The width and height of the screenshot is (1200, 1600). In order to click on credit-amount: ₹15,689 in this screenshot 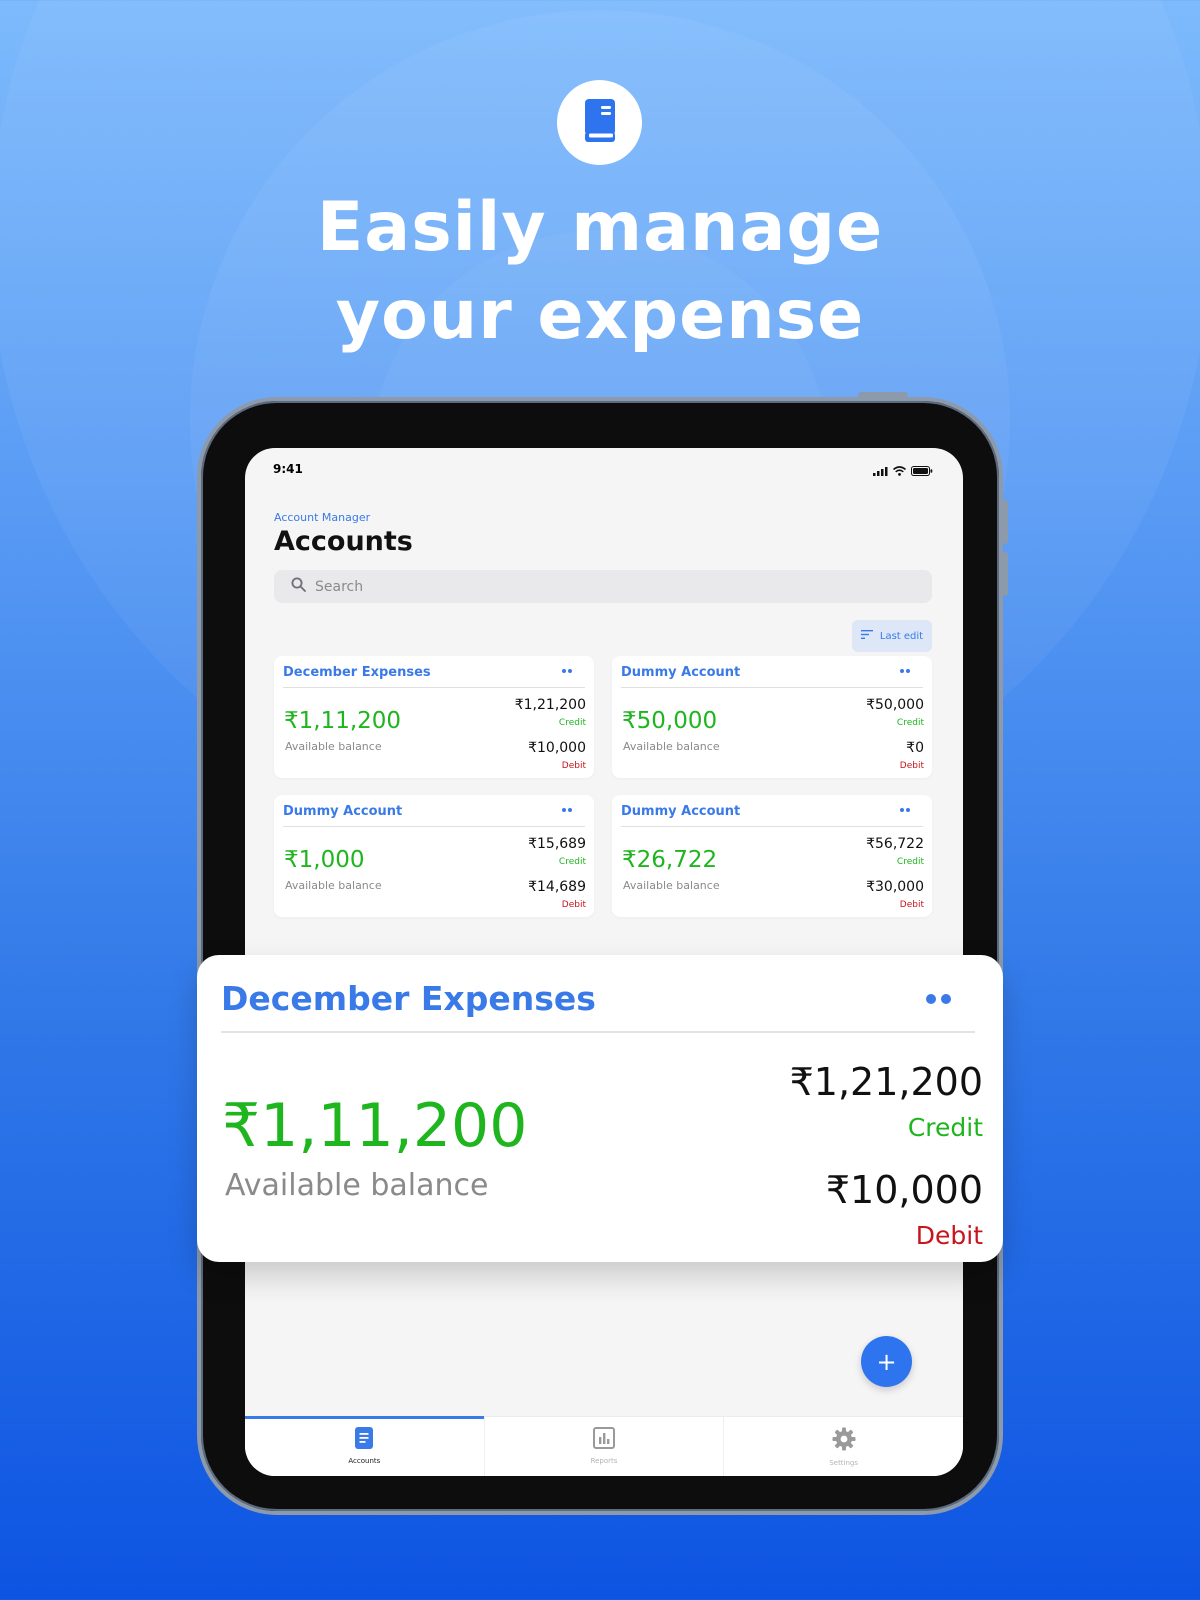, I will do `click(557, 844)`.